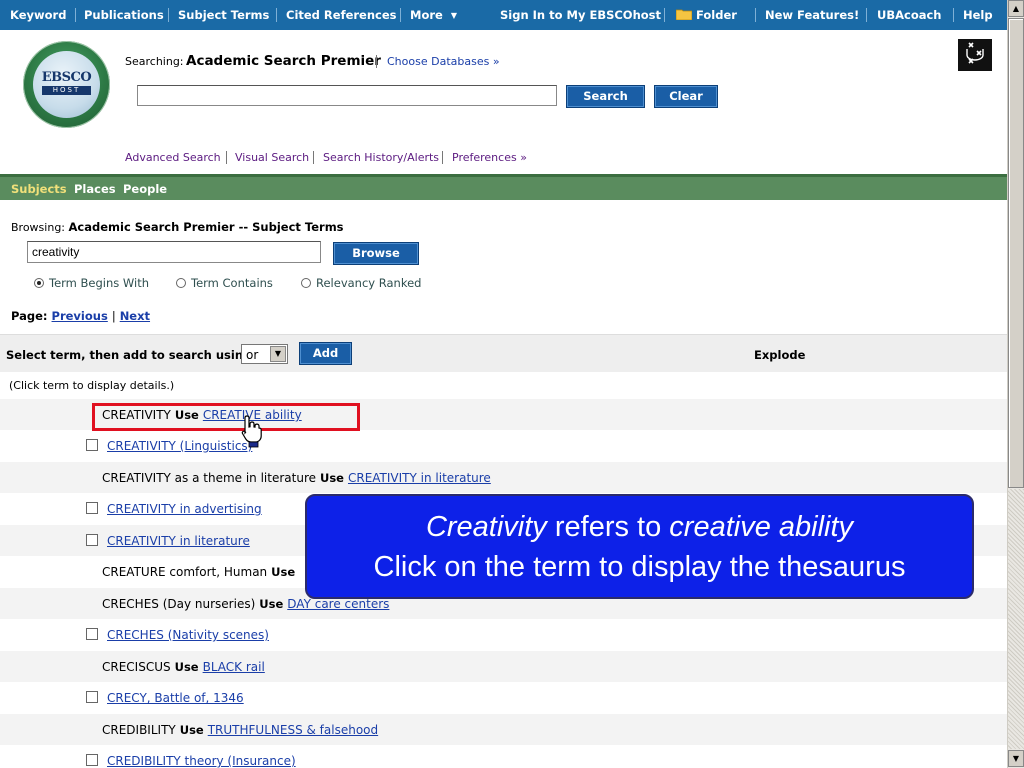 The image size is (1024, 768). I want to click on browse-button: Browse, so click(376, 253).